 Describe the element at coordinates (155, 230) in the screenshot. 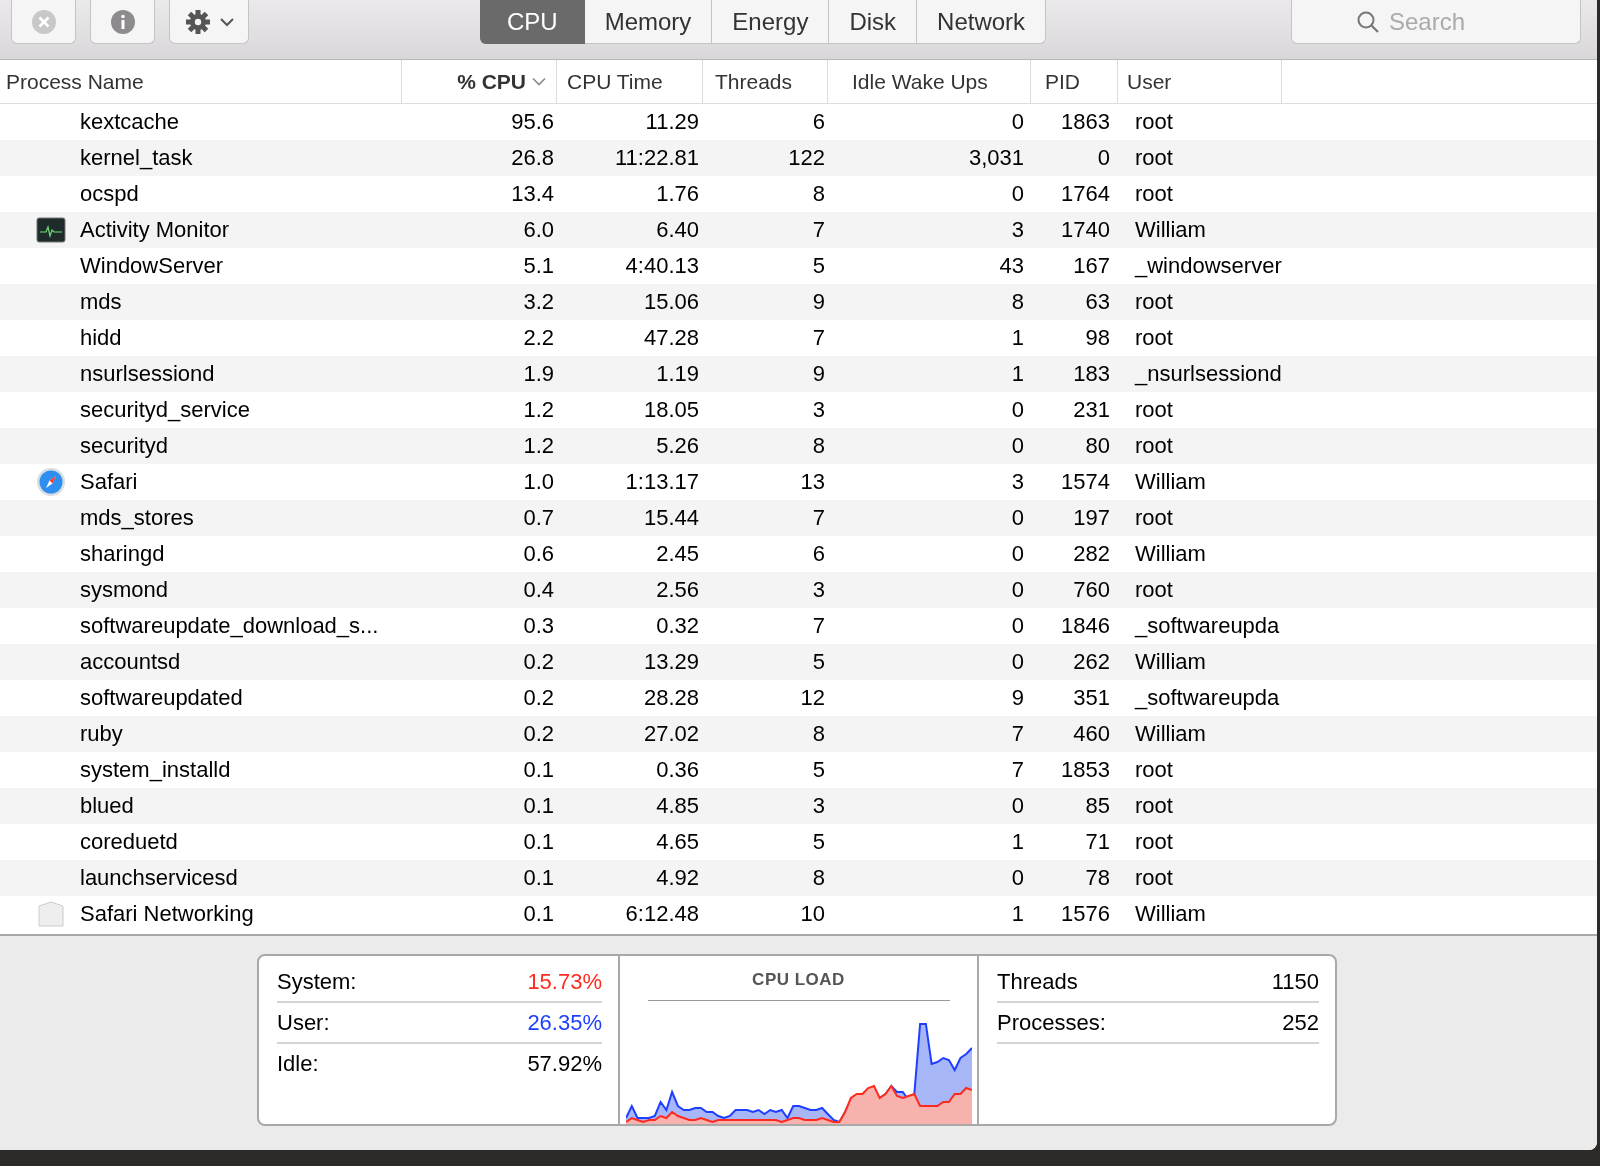

I see `process-name: Activity Monitor` at that location.